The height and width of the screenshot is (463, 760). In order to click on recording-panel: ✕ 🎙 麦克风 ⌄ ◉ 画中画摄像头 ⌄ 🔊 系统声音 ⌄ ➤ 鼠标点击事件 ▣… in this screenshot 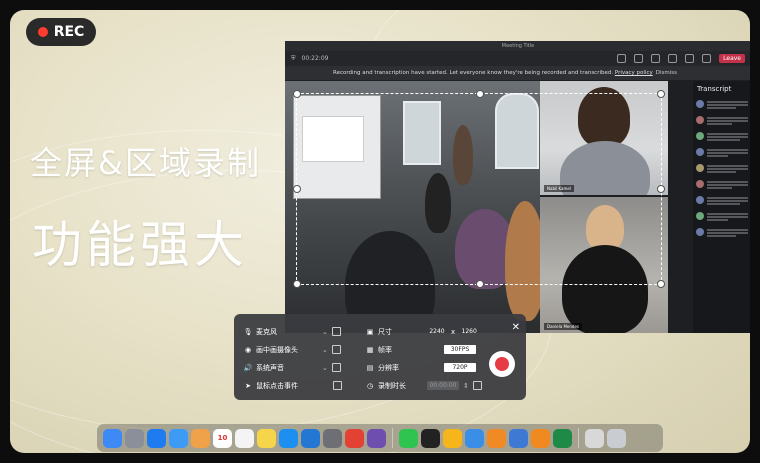, I will do `click(380, 357)`.